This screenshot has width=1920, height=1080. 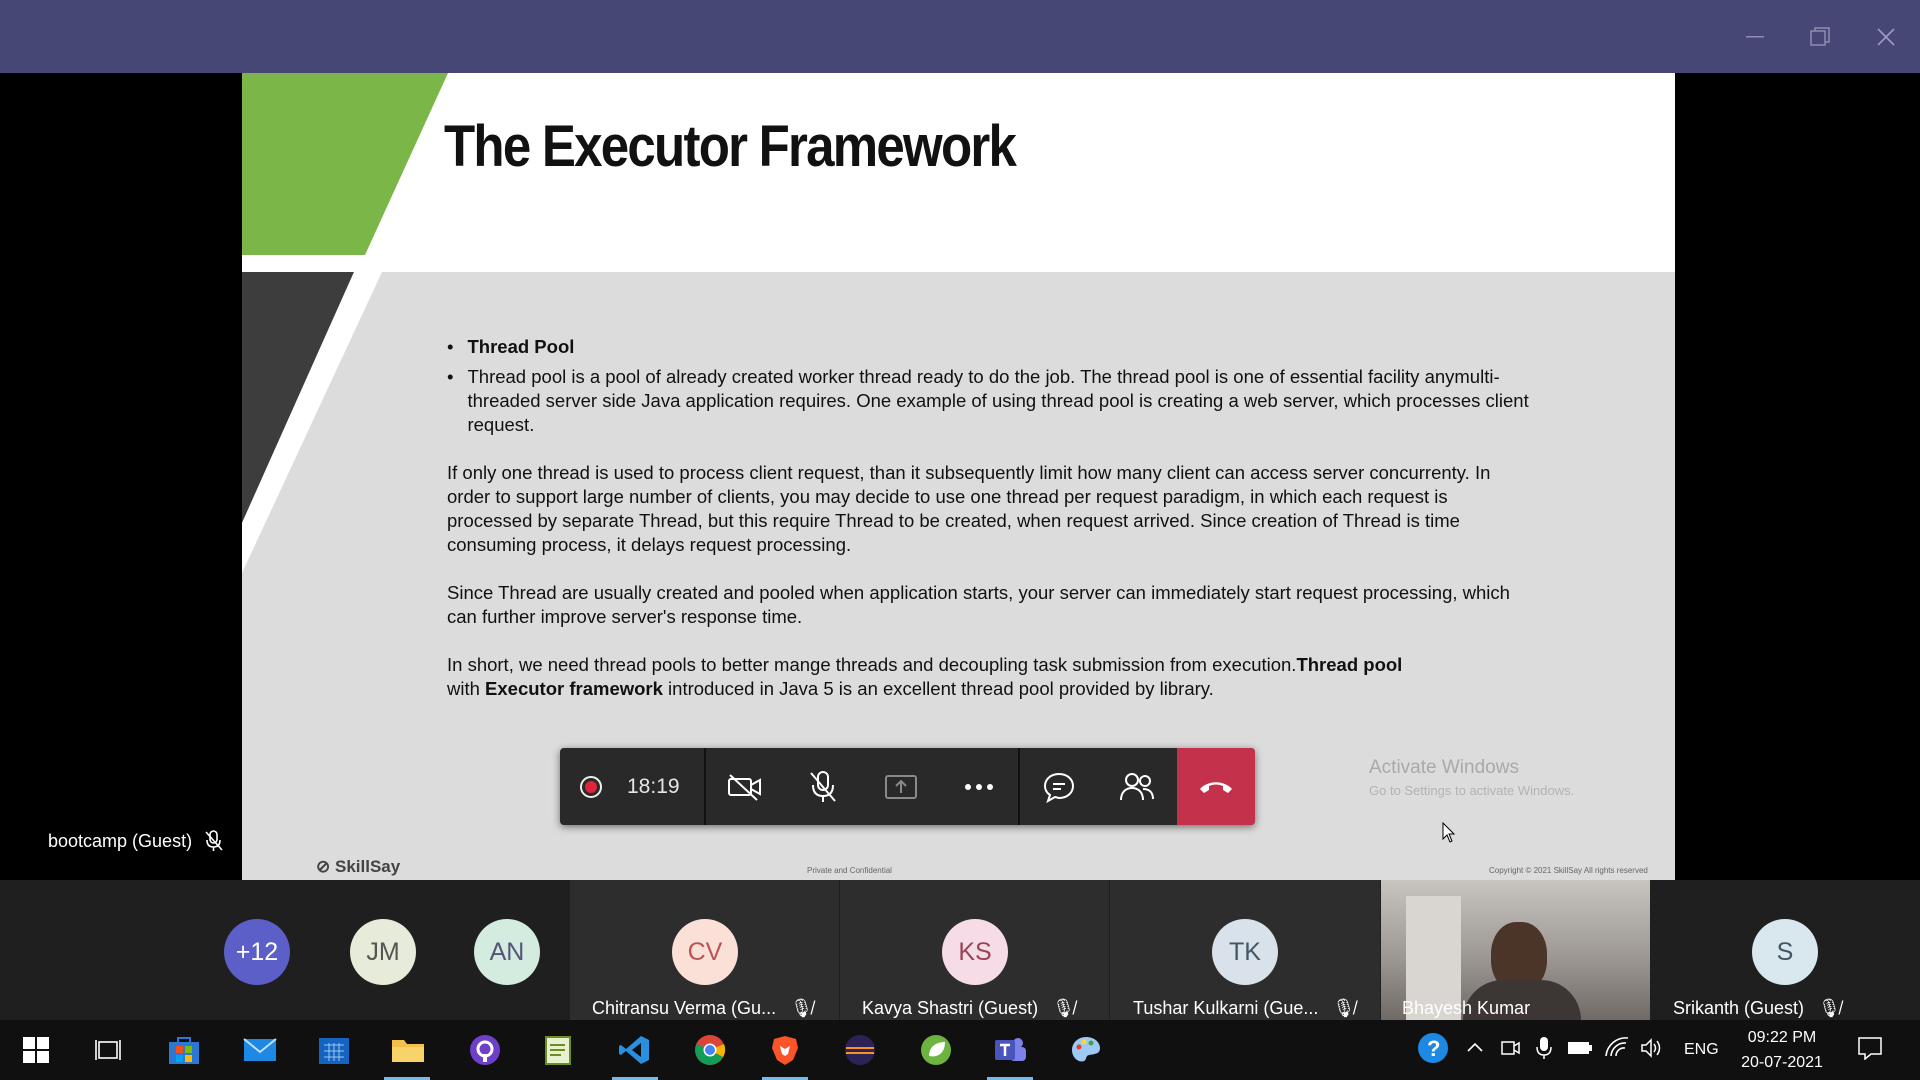 I want to click on hang-up-icon, so click(x=1216, y=787).